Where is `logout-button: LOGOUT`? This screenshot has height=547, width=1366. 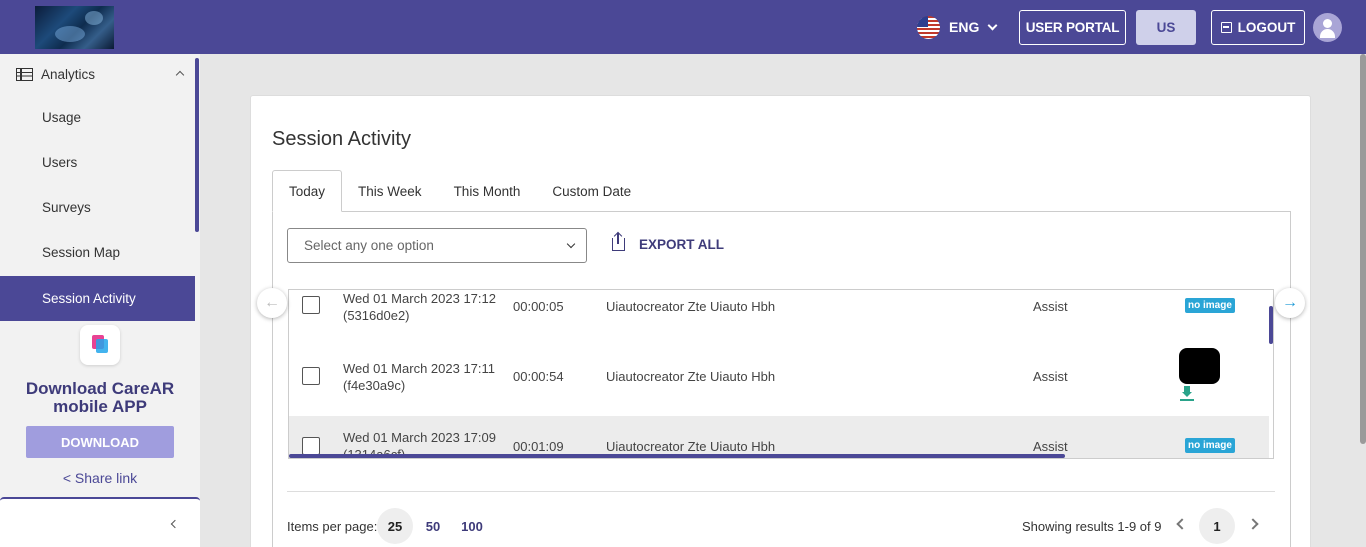 logout-button: LOGOUT is located at coordinates (1258, 27).